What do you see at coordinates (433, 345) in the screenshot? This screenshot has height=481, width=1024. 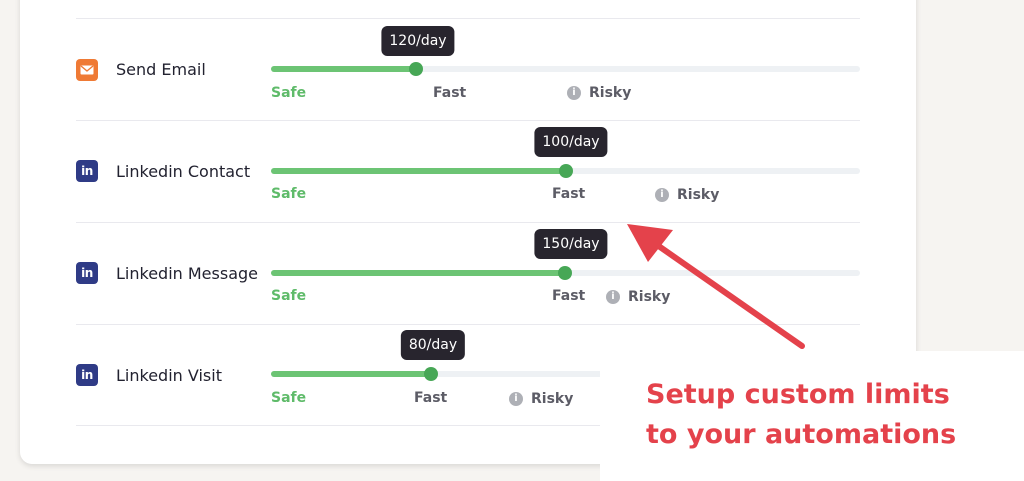 I see `value-tooltip: 80/day` at bounding box center [433, 345].